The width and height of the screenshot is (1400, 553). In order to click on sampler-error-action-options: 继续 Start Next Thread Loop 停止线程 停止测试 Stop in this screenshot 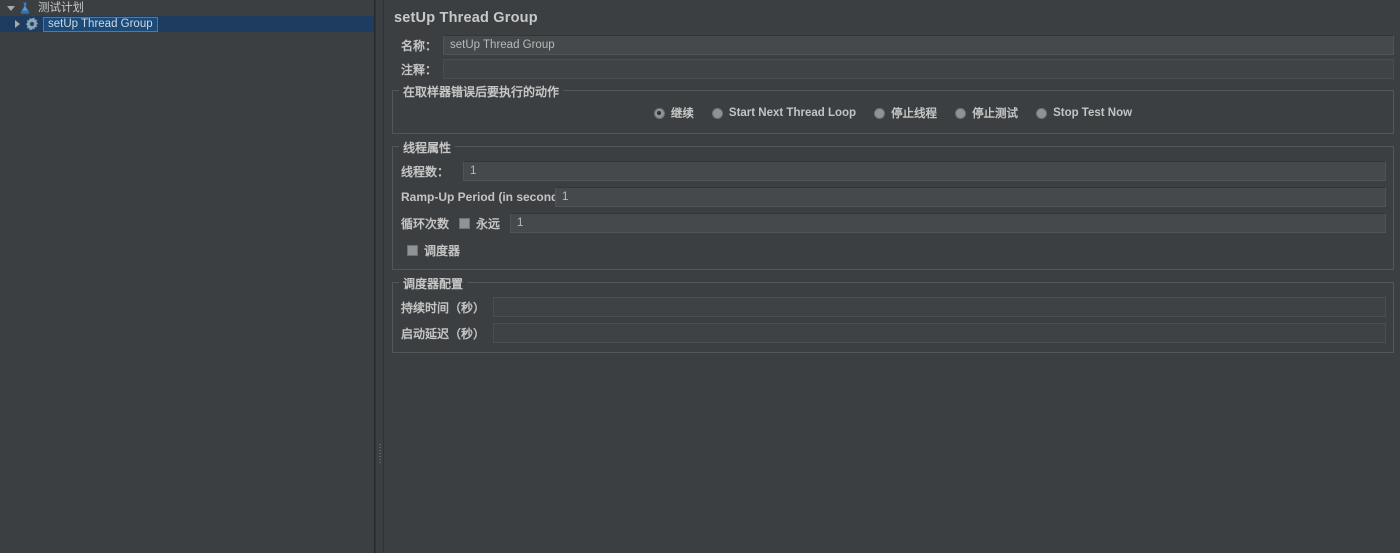, I will do `click(893, 113)`.